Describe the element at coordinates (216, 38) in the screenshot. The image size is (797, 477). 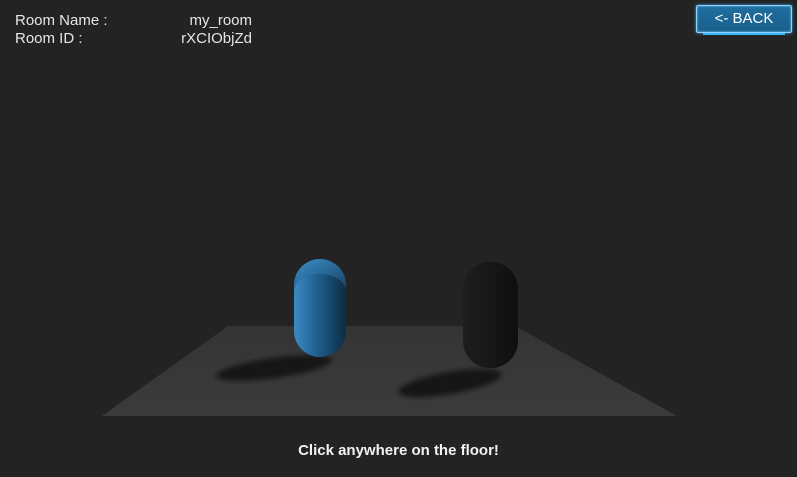
I see `room-id-value: rXCIObjZd` at that location.